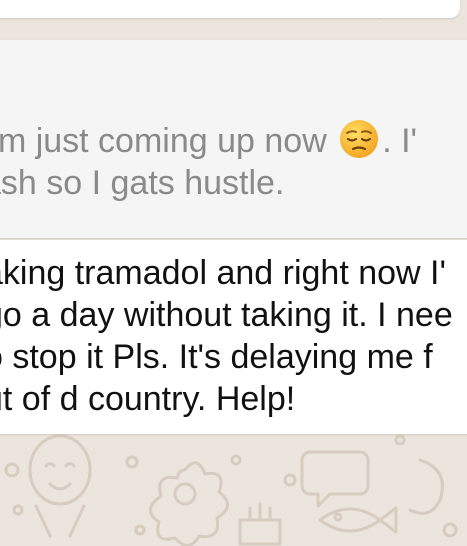 This screenshot has width=467, height=546. Describe the element at coordinates (148, 399) in the screenshot. I see `message-line-4: ut of d country. Help!` at that location.